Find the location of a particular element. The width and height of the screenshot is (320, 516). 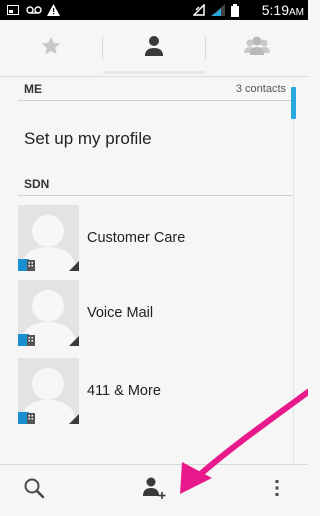

overflow-menu-button is located at coordinates (277, 490).